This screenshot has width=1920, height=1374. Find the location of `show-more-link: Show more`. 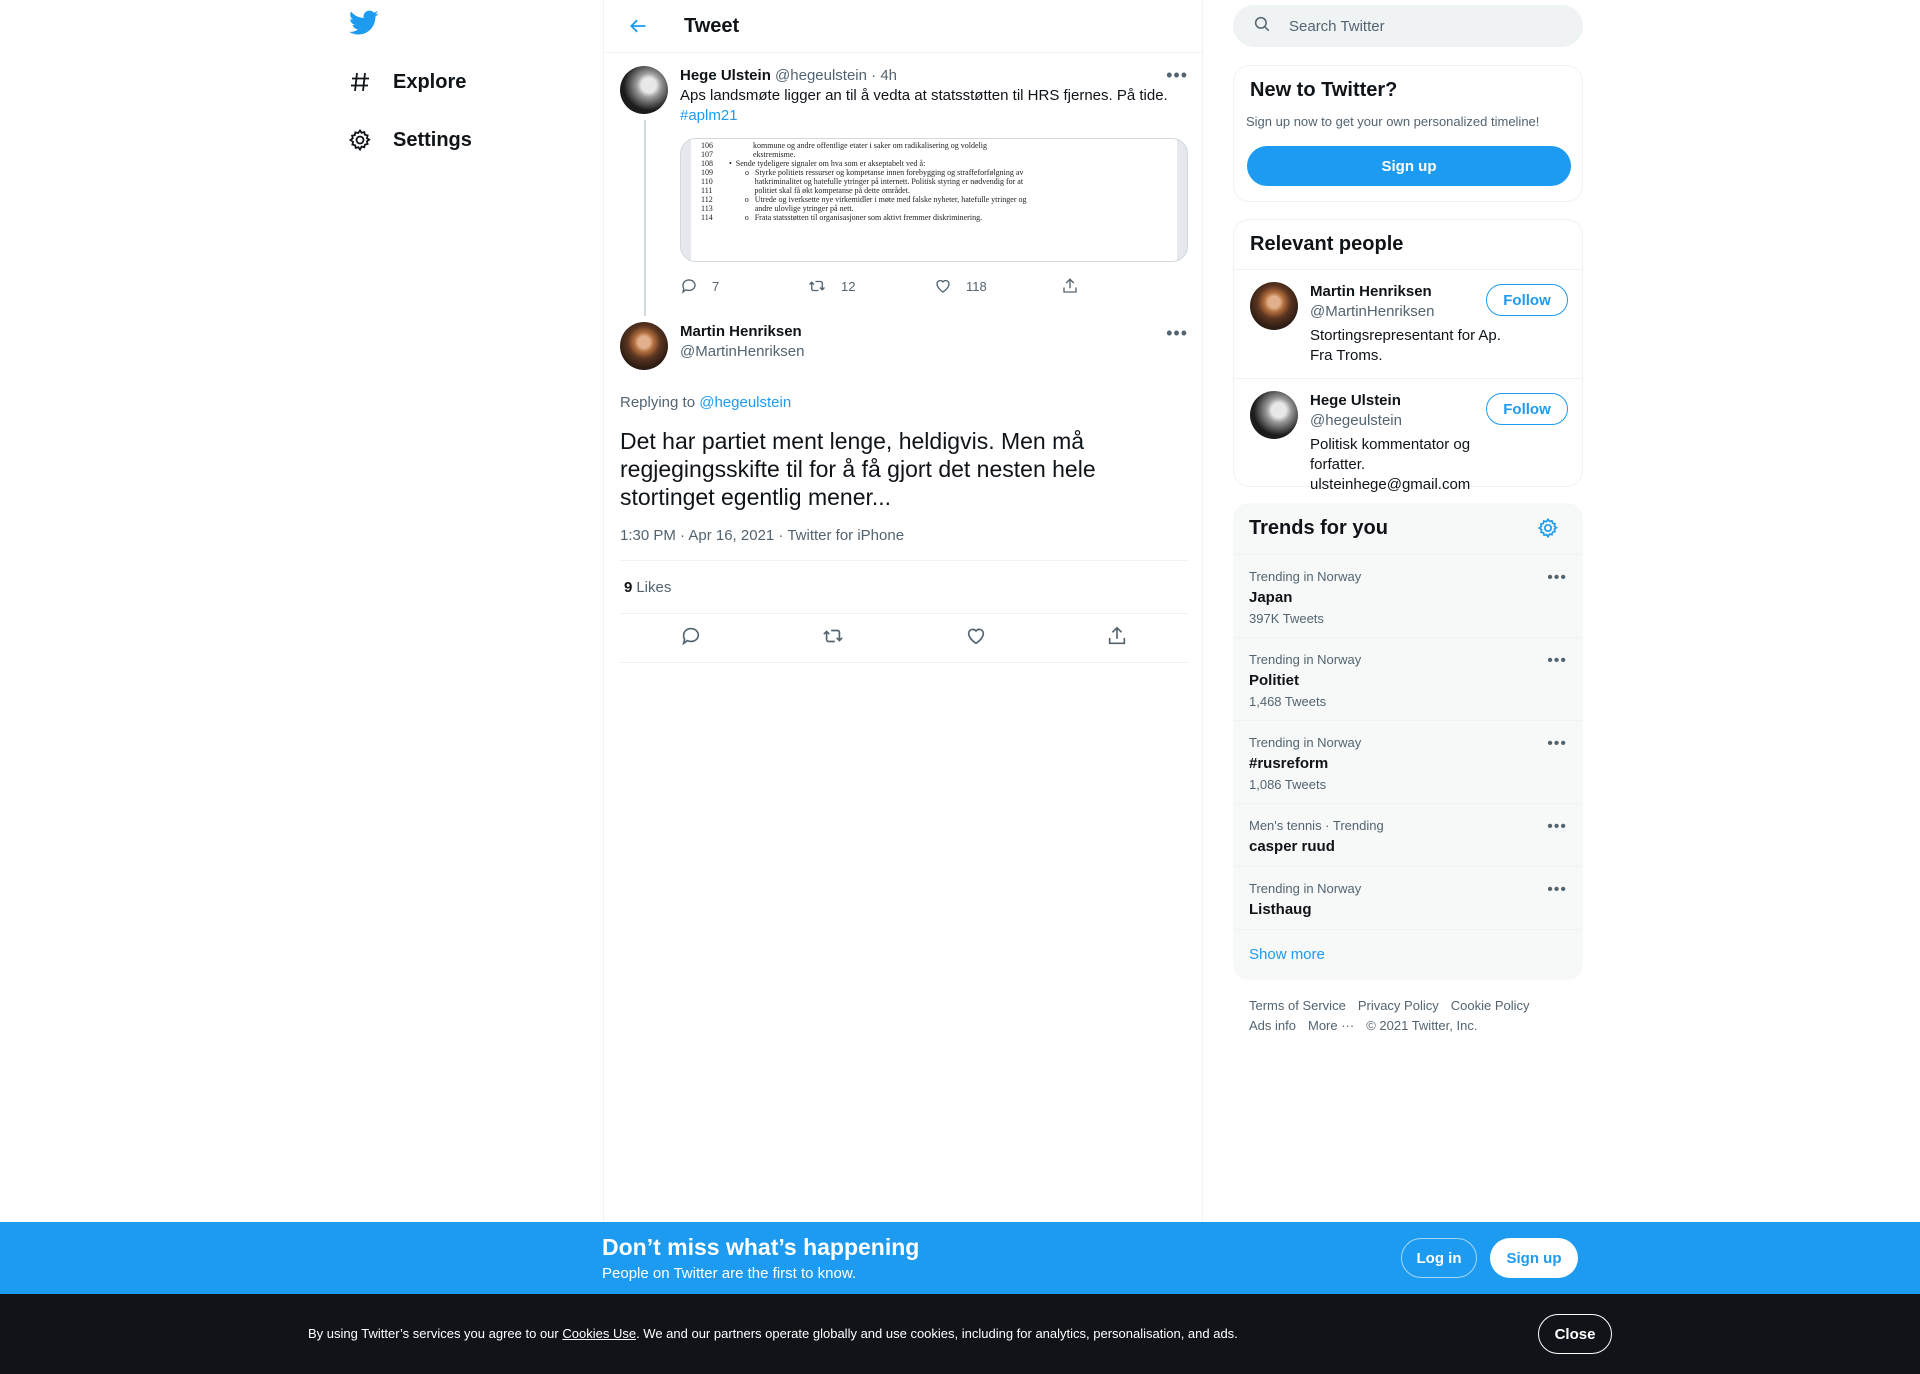

show-more-link: Show more is located at coordinates (1408, 954).